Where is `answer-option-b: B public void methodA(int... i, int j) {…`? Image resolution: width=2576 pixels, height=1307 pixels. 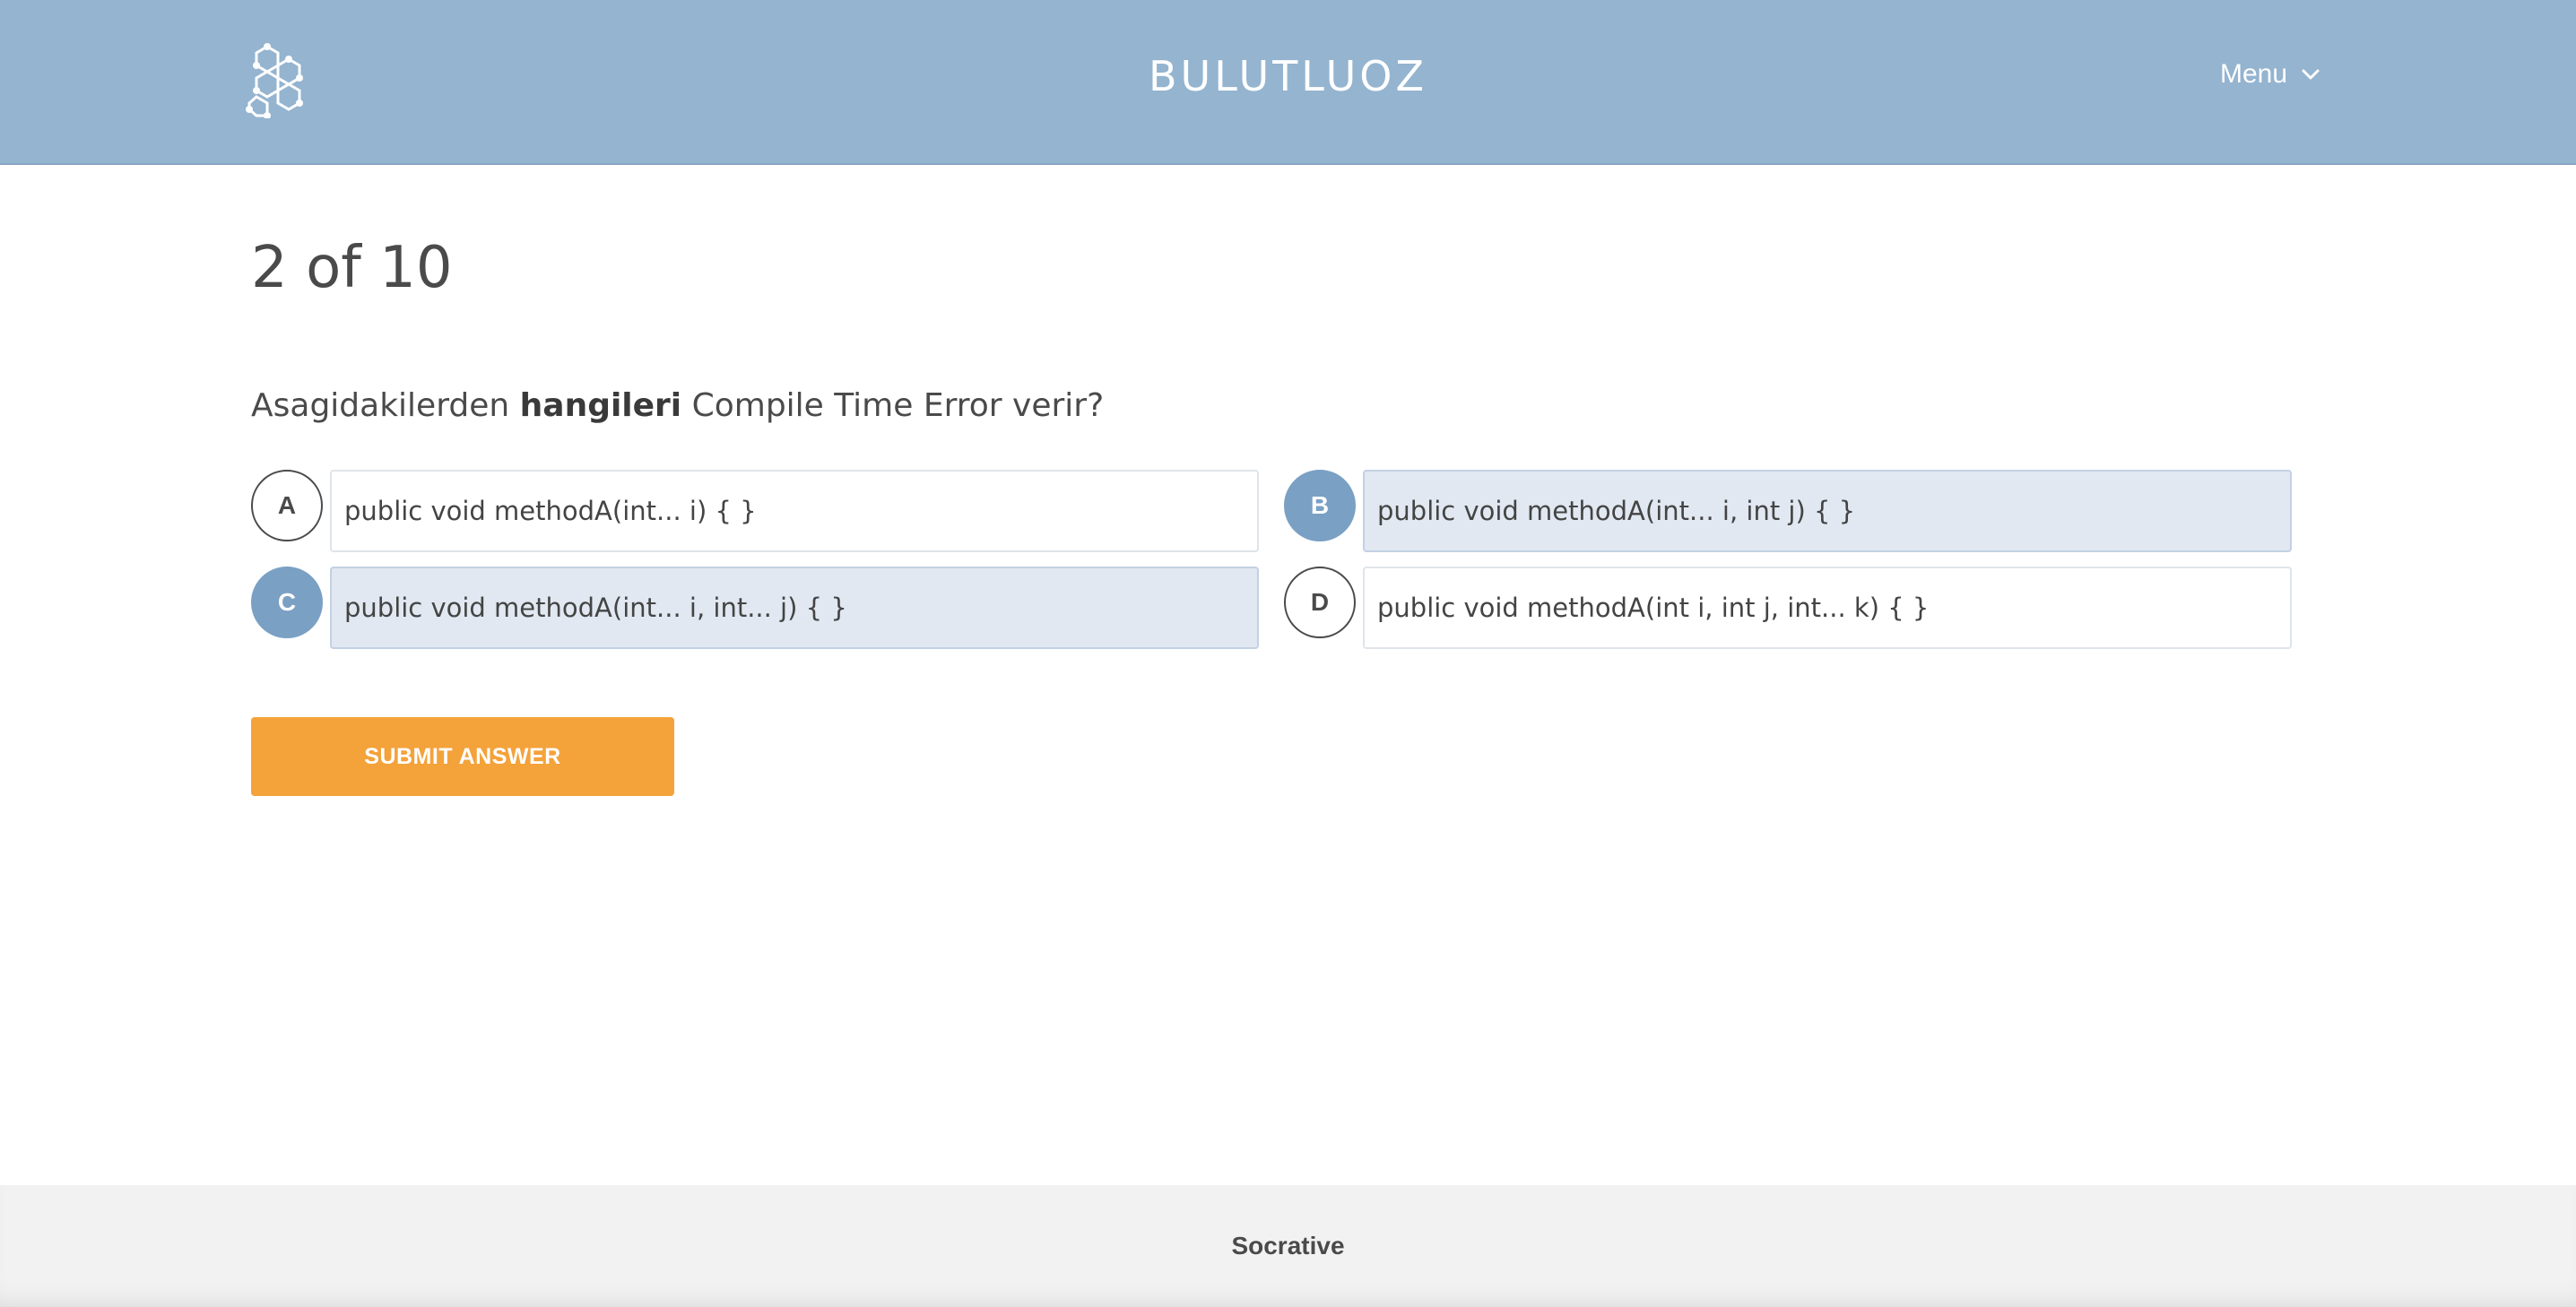 answer-option-b: B public void methodA(int... i, int j) {… is located at coordinates (1788, 511).